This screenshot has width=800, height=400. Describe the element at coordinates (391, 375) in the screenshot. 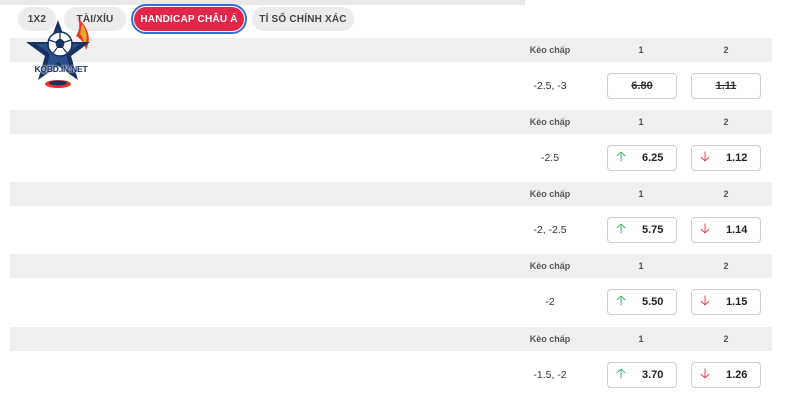

I see `market-row: -1.5, -2 🡡 3.70 🡣 1.26` at that location.